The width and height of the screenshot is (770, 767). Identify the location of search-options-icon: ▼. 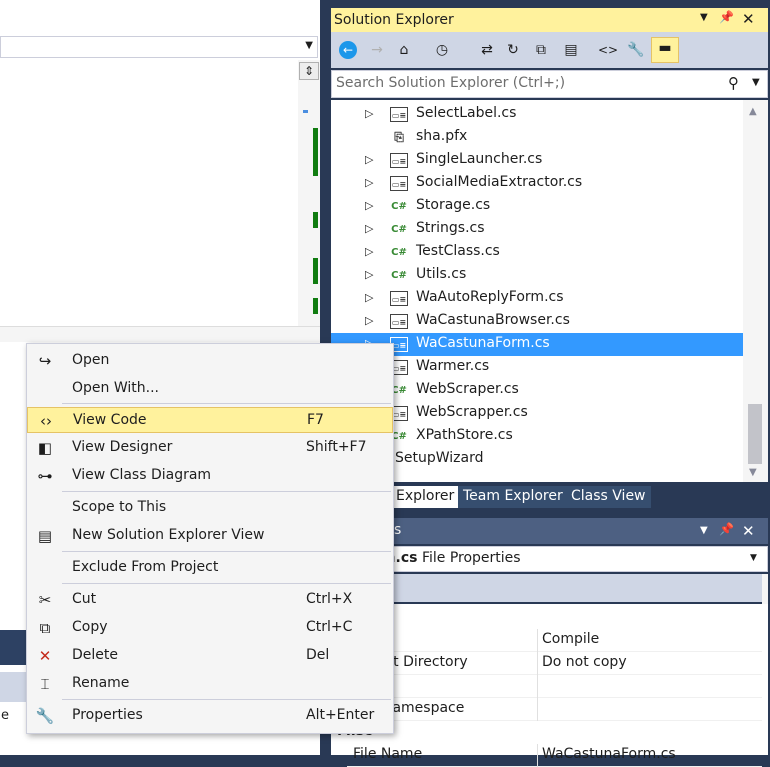
(756, 82).